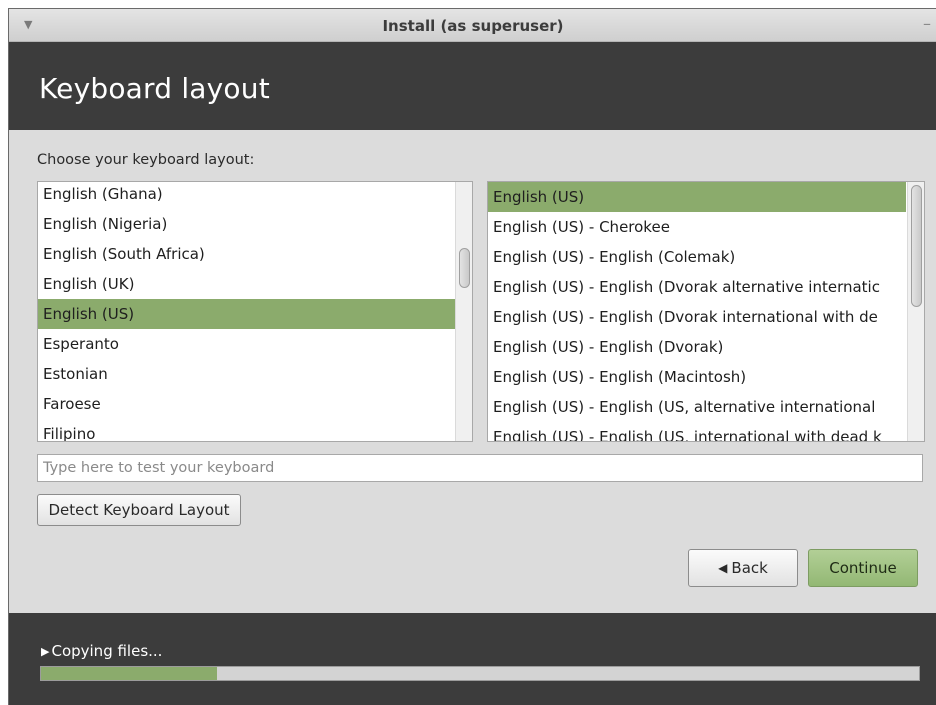  I want to click on install-progress-bar, so click(480, 673).